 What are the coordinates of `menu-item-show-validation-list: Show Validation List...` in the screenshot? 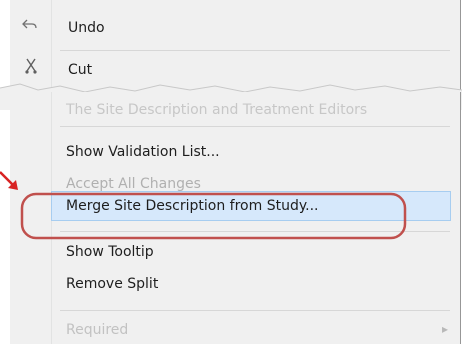 It's located at (143, 152).